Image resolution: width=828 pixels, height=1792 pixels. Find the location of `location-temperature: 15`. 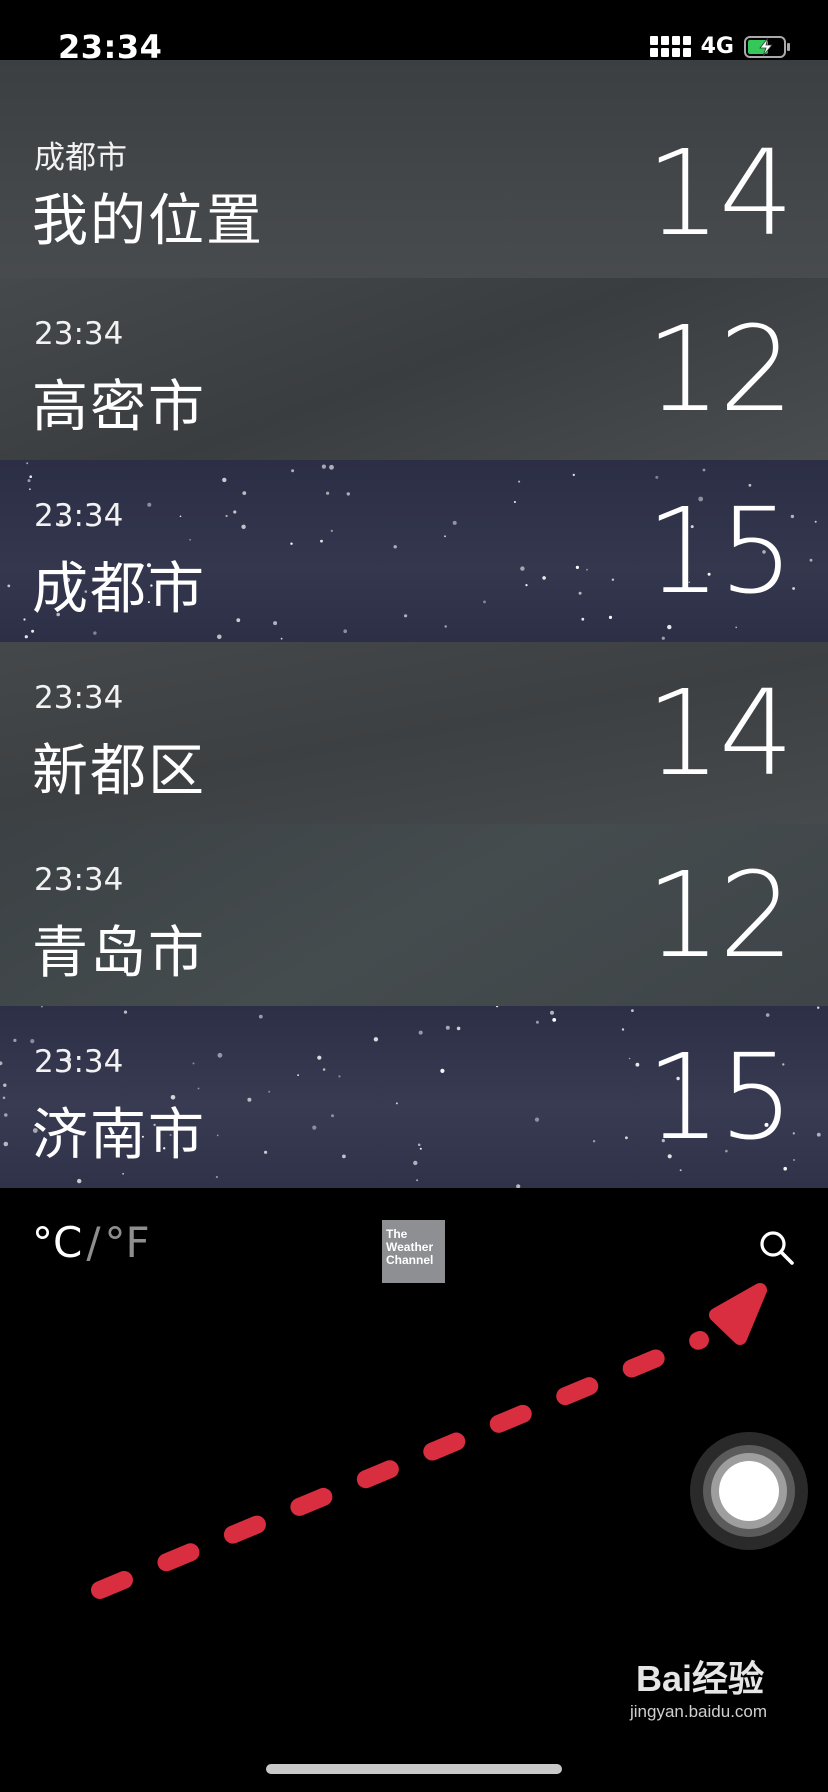

location-temperature: 15 is located at coordinates (719, 551).